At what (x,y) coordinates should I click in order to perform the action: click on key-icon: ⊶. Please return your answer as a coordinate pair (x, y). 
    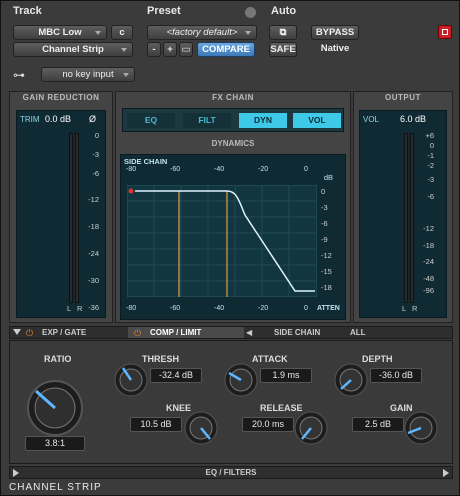
    Looking at the image, I should click on (19, 75).